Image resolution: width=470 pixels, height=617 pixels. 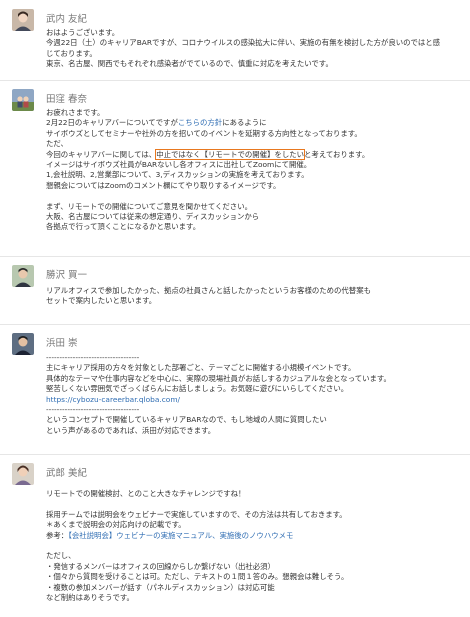 I want to click on comment-line: リモートでの開催検討、とのこと大きなチャレンジですね！, so click(x=146, y=493).